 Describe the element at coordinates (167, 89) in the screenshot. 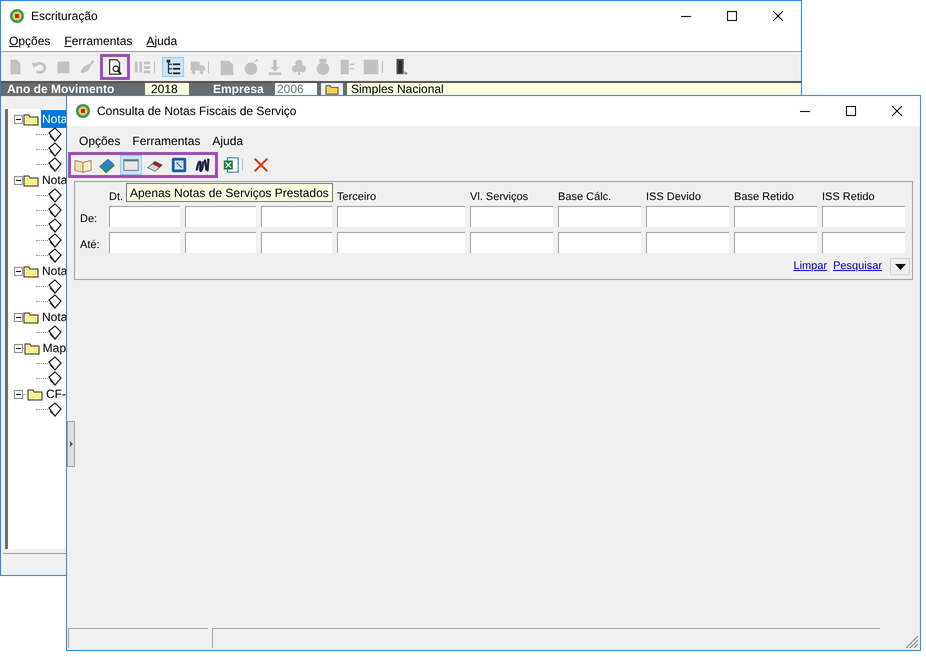

I see `year-field: 2018` at that location.